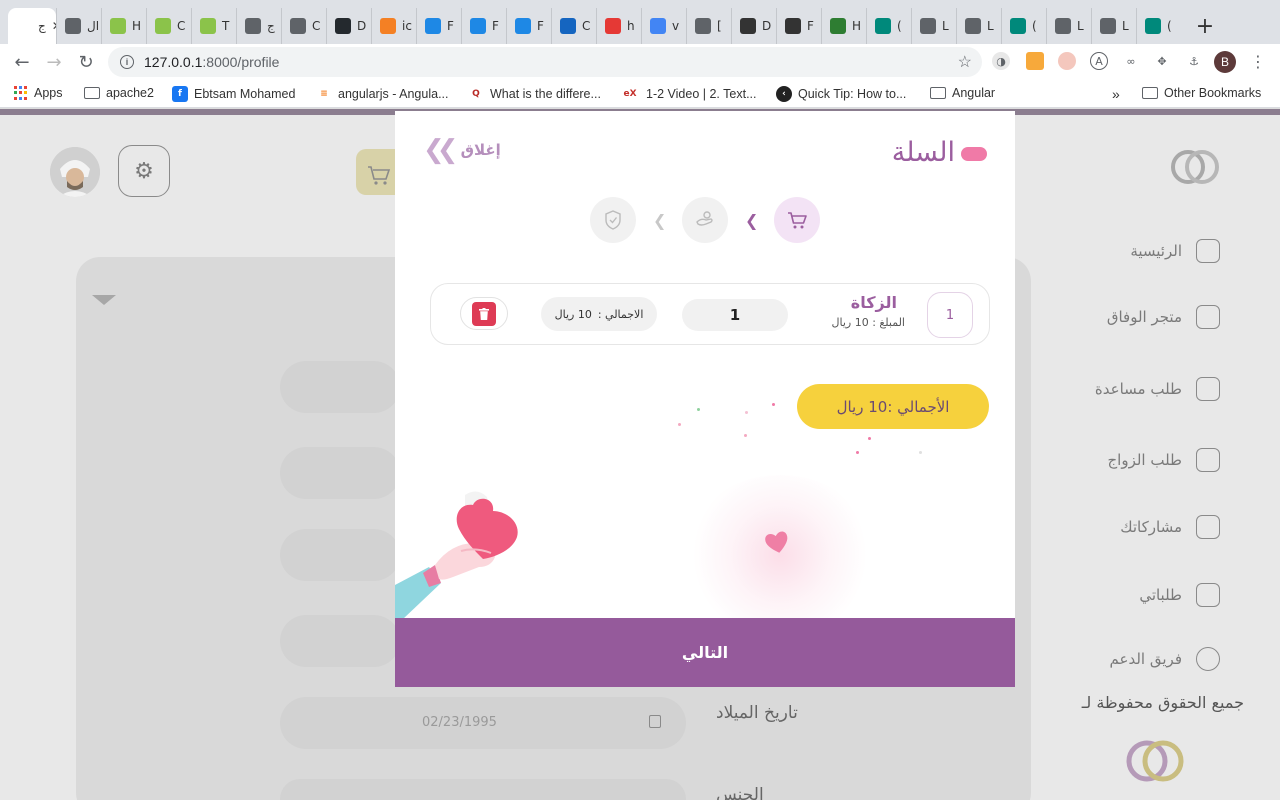 The width and height of the screenshot is (1280, 800). Describe the element at coordinates (376, 172) in the screenshot. I see `cart-tab` at that location.